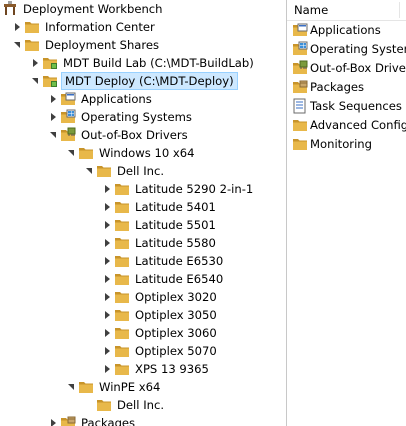 Image resolution: width=406 pixels, height=426 pixels. What do you see at coordinates (358, 68) in the screenshot?
I see `list-item-label: Out-of-Box Drivers` at bounding box center [358, 68].